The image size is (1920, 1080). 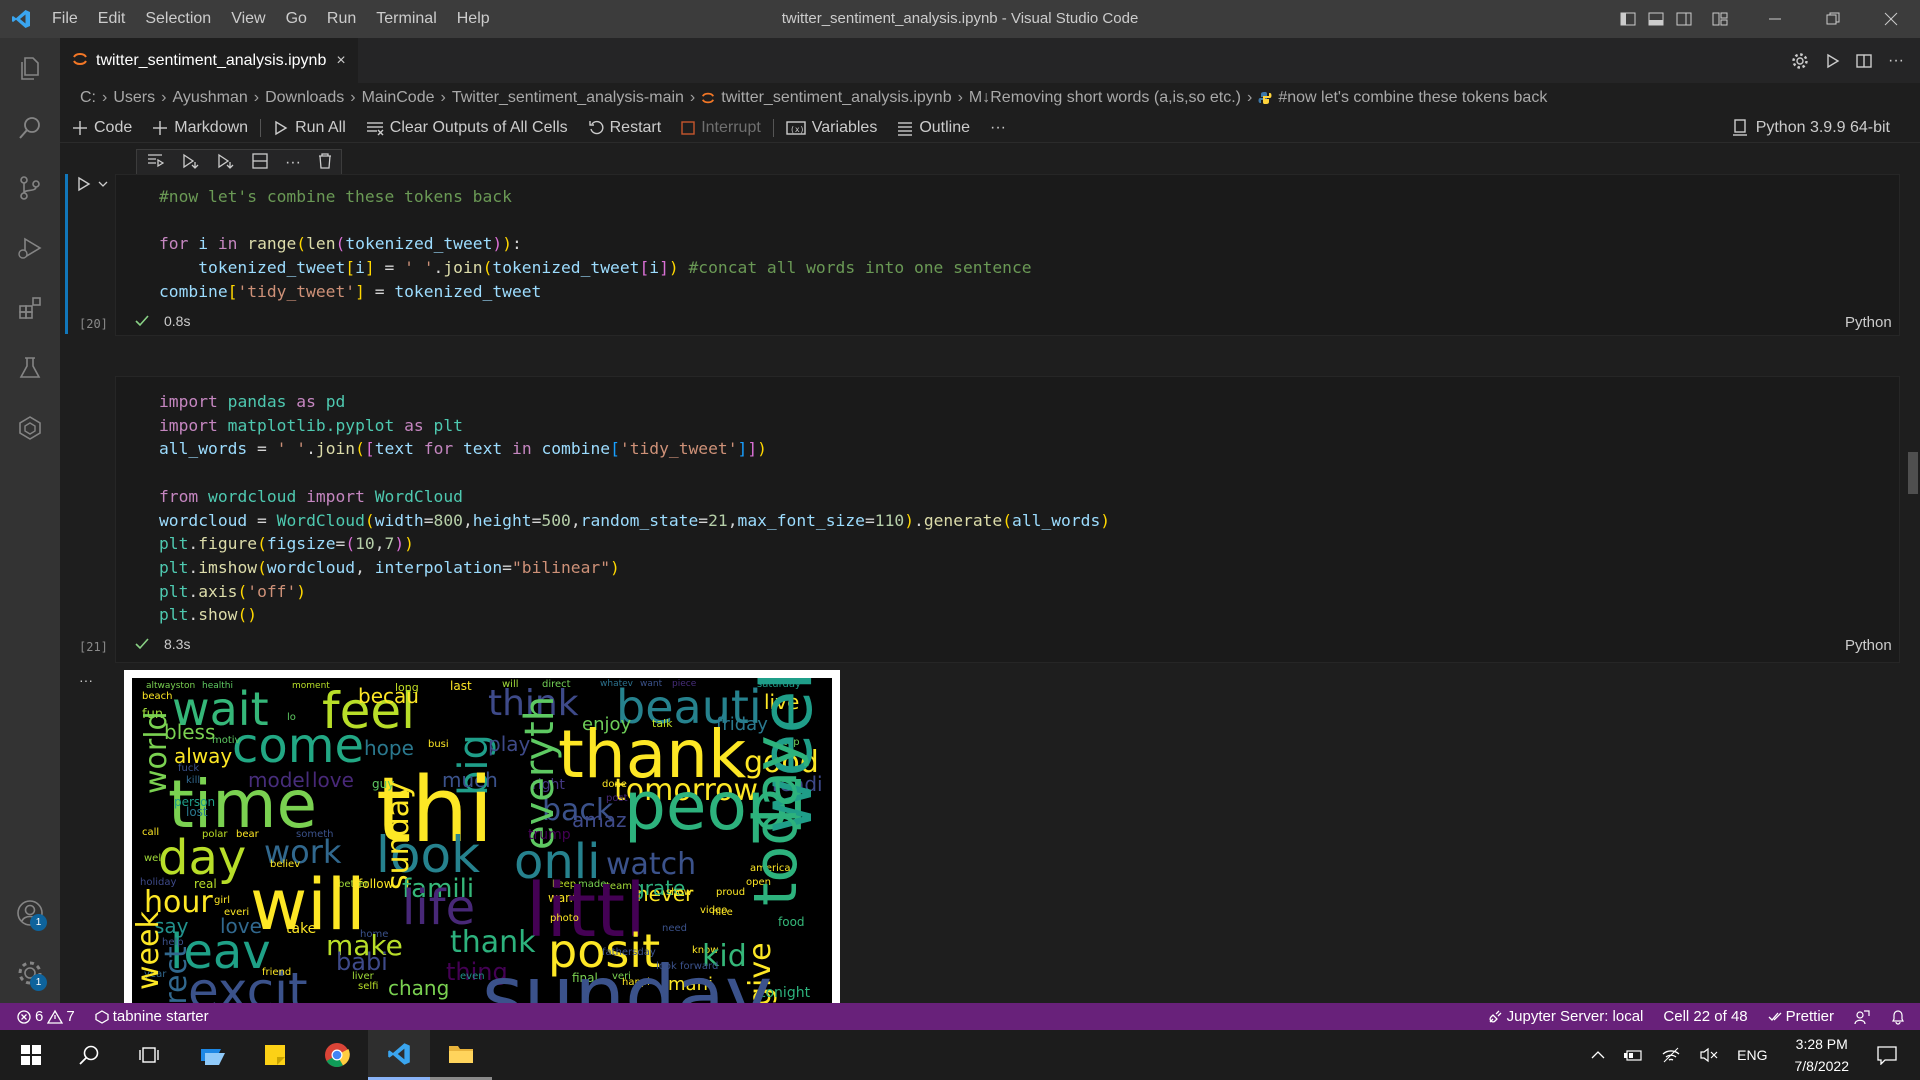 I want to click on wordcloud-word: last, so click(x=461, y=686).